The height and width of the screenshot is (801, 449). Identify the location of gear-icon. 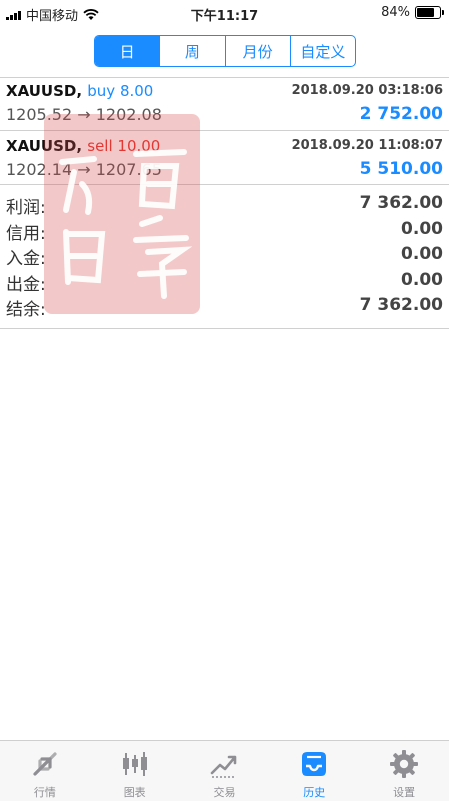
(404, 764).